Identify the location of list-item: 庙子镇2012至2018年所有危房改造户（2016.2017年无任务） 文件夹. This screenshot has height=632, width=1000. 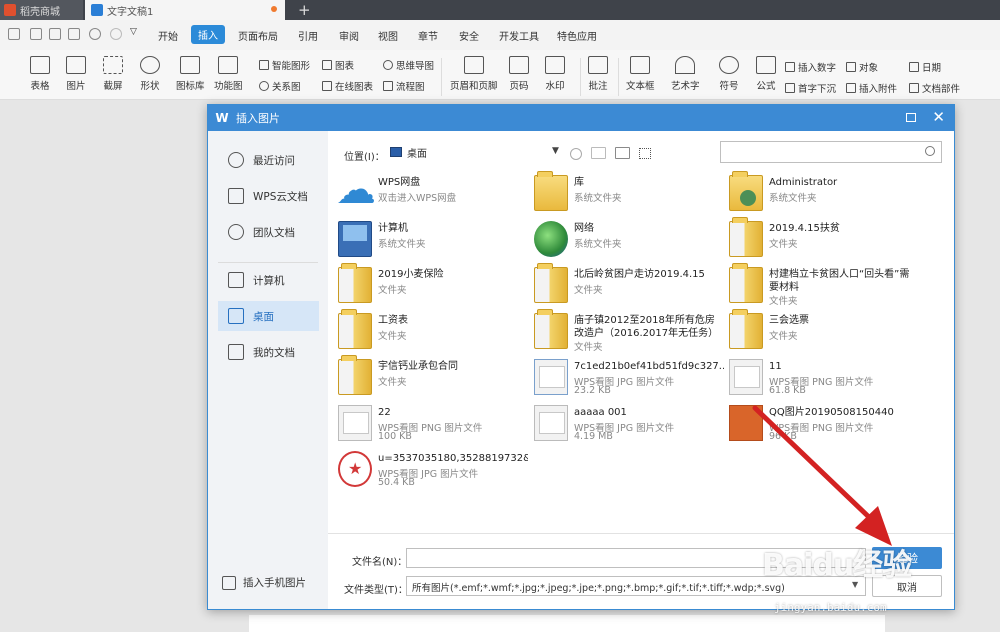
(624, 332).